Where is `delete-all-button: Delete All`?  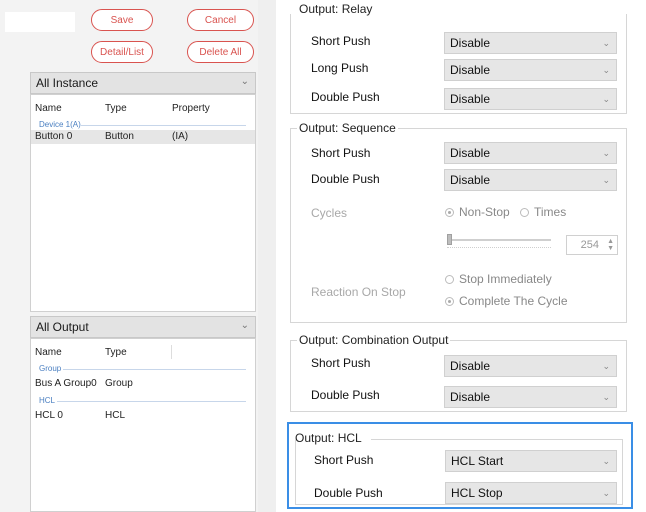
delete-all-button: Delete All is located at coordinates (220, 52).